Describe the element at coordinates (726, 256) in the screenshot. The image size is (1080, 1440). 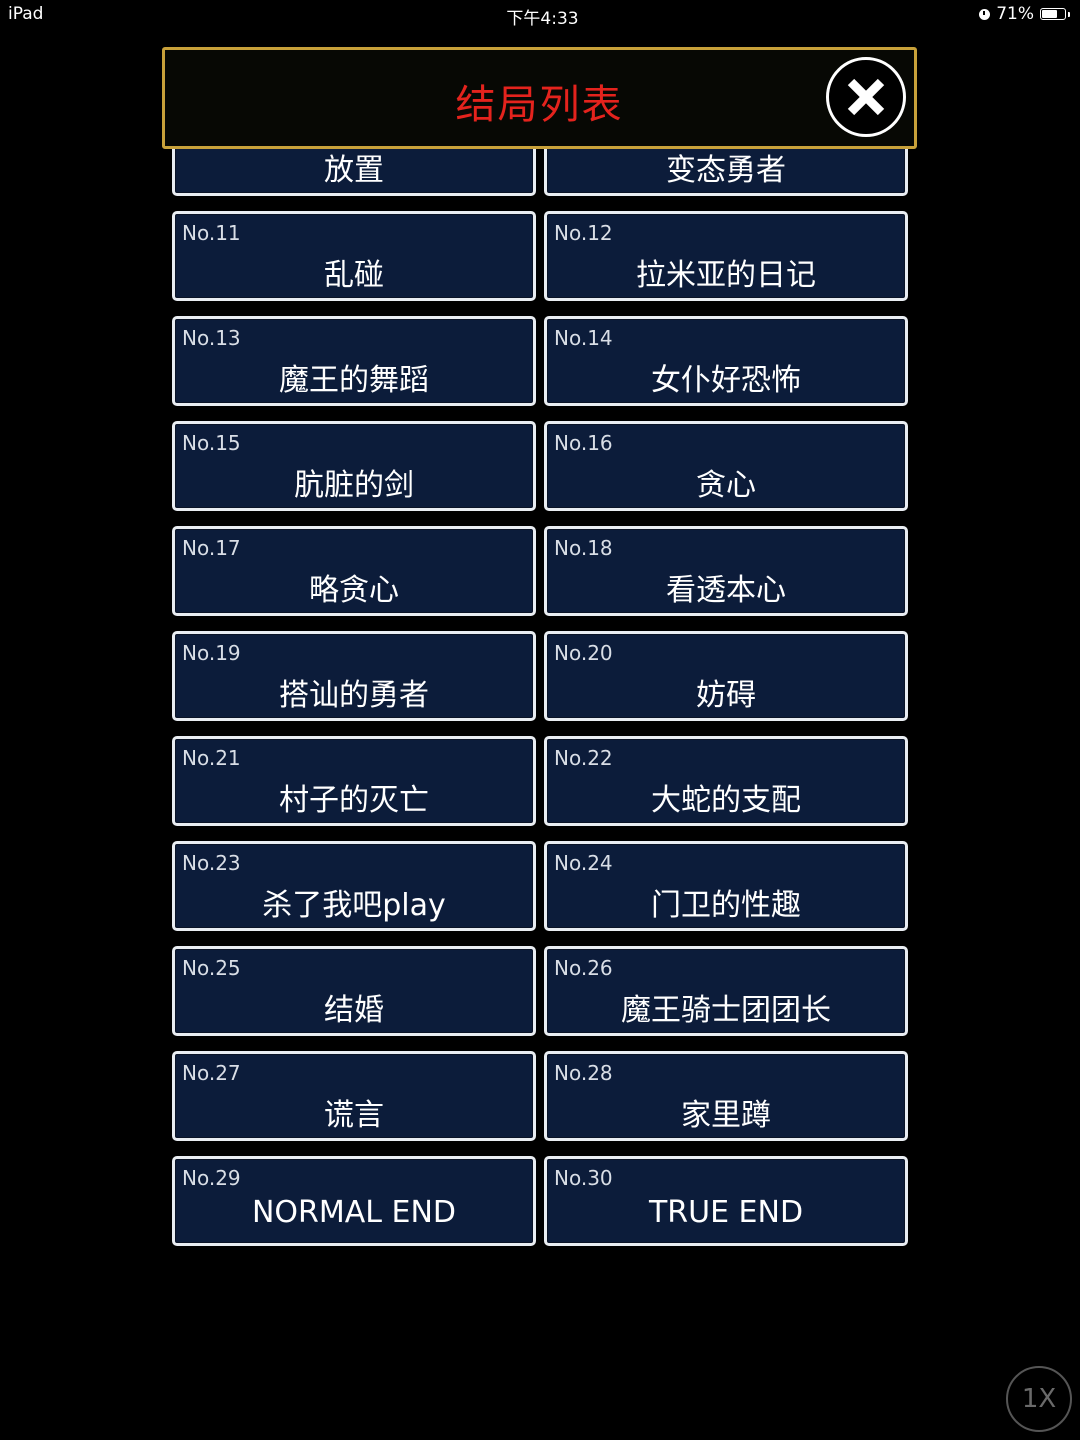
I see `ending-card: No.12 拉米亚的日记` at that location.